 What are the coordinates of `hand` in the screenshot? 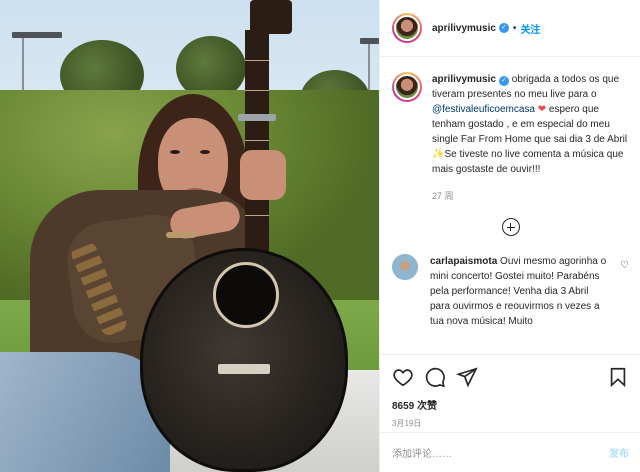 It's located at (263, 175).